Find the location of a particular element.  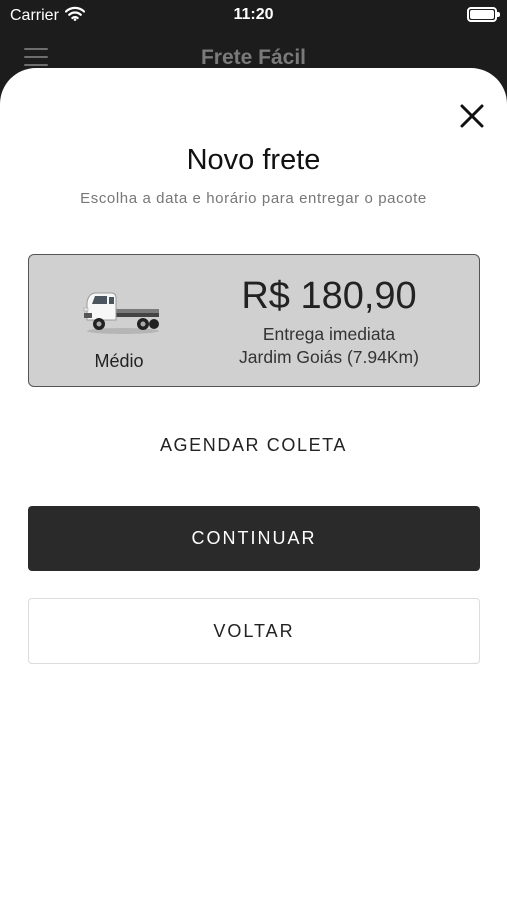

continue-button: CONTINUAR is located at coordinates (254, 538).